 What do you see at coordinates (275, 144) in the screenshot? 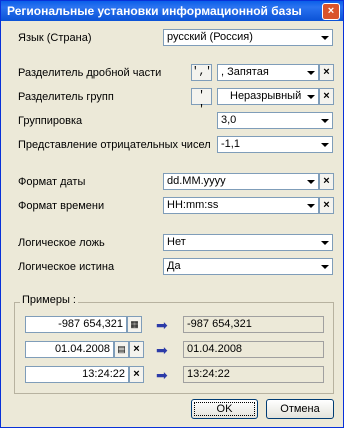
I see `negative-format-select: -1,1` at bounding box center [275, 144].